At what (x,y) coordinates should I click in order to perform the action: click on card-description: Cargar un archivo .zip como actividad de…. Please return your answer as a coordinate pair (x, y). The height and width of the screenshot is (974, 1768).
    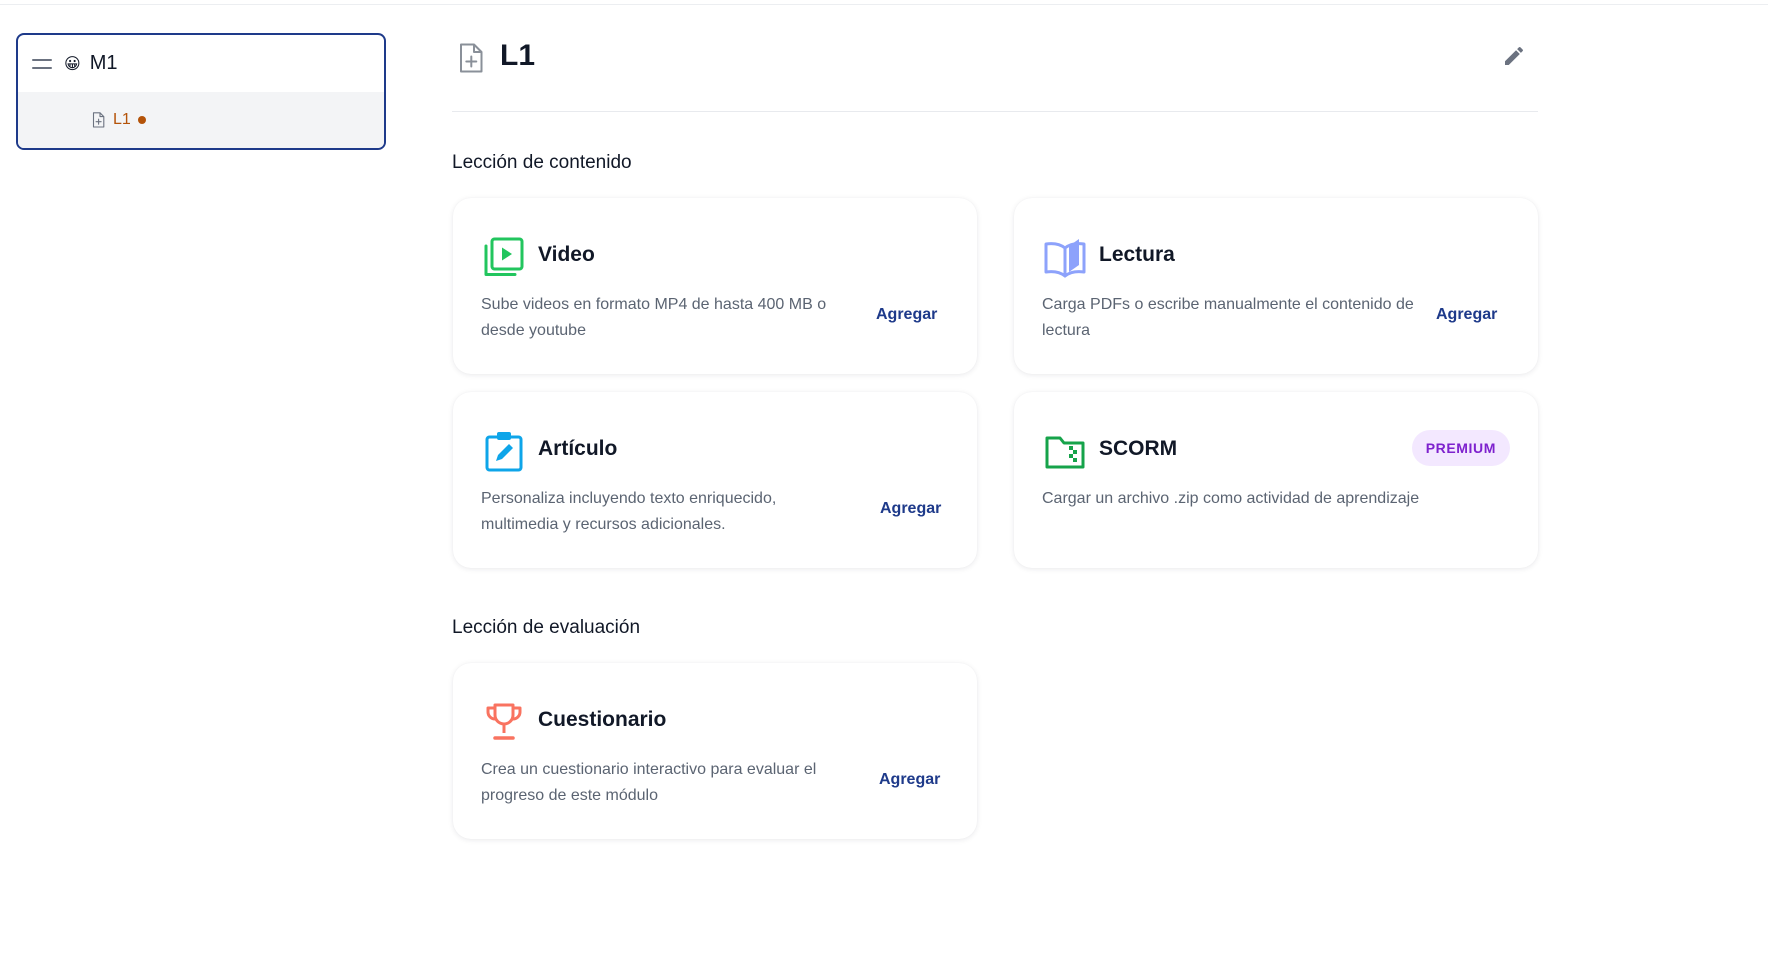
    Looking at the image, I should click on (1231, 498).